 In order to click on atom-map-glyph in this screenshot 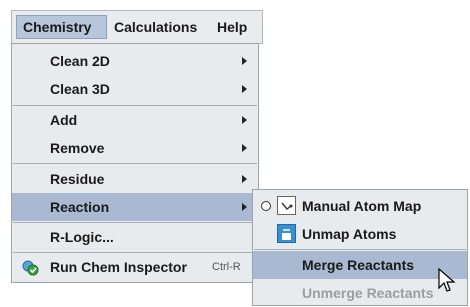, I will do `click(287, 206)`.